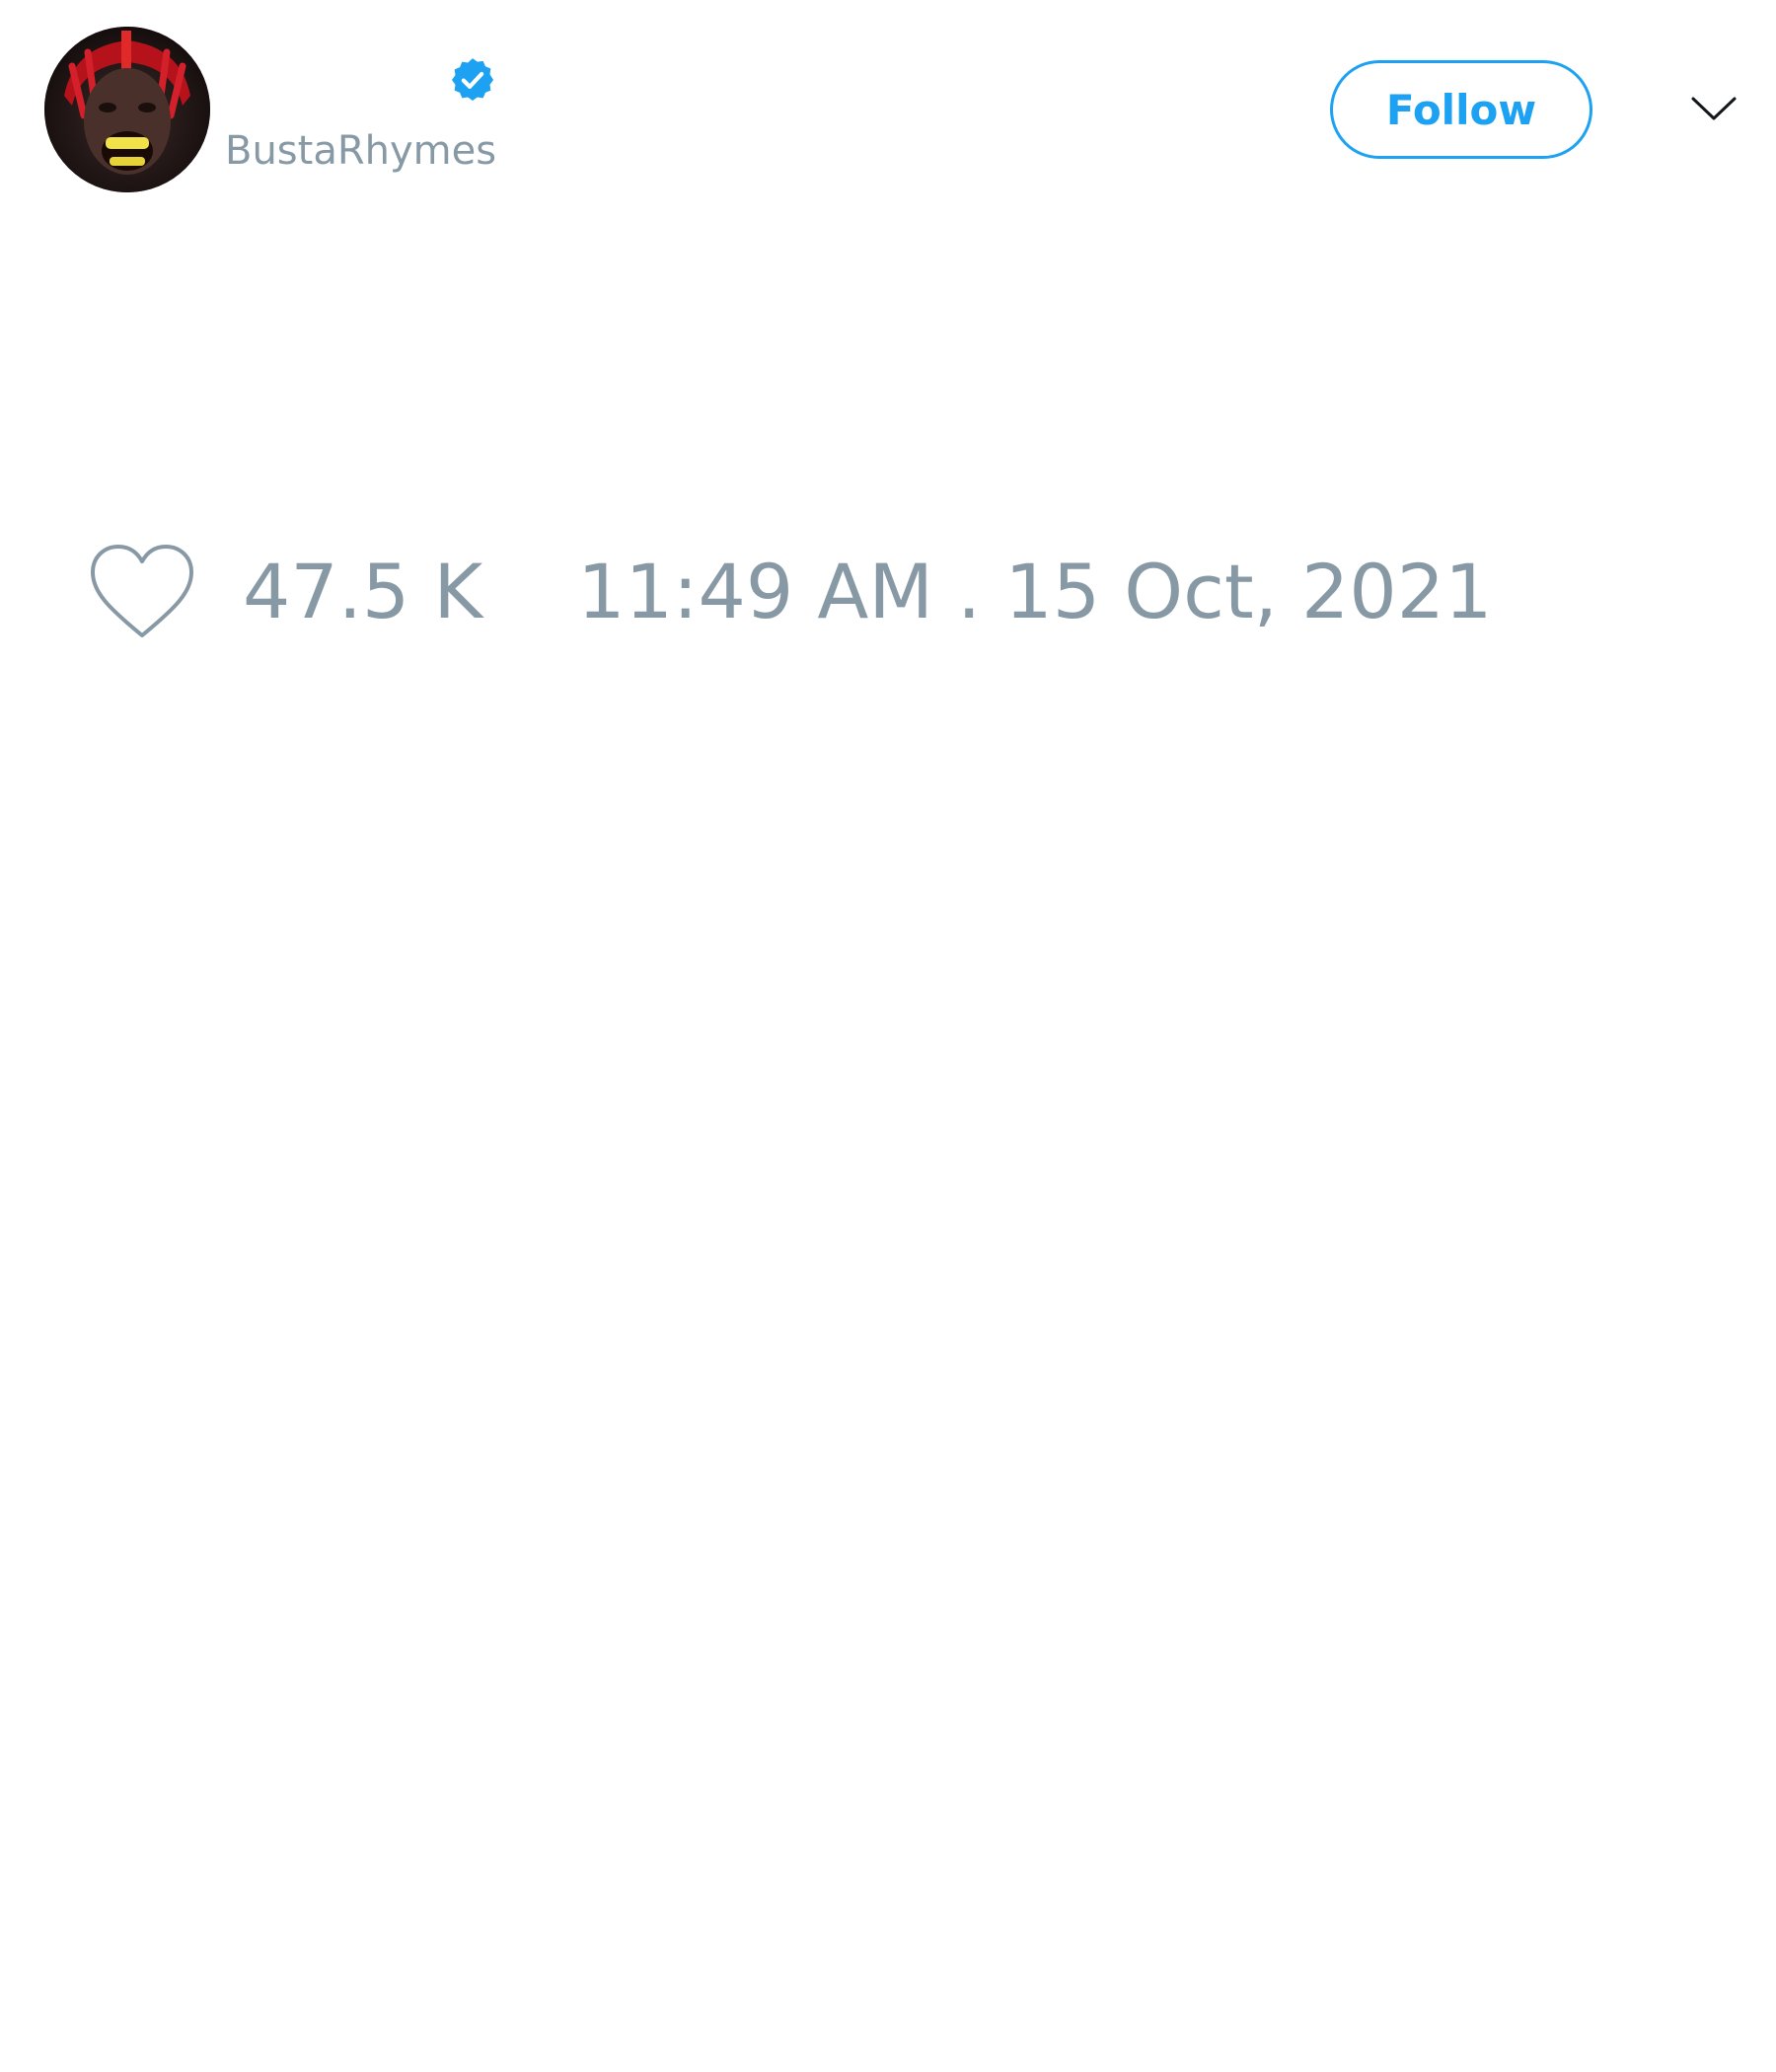  What do you see at coordinates (363, 592) in the screenshot?
I see `like-count: 47.5 K` at bounding box center [363, 592].